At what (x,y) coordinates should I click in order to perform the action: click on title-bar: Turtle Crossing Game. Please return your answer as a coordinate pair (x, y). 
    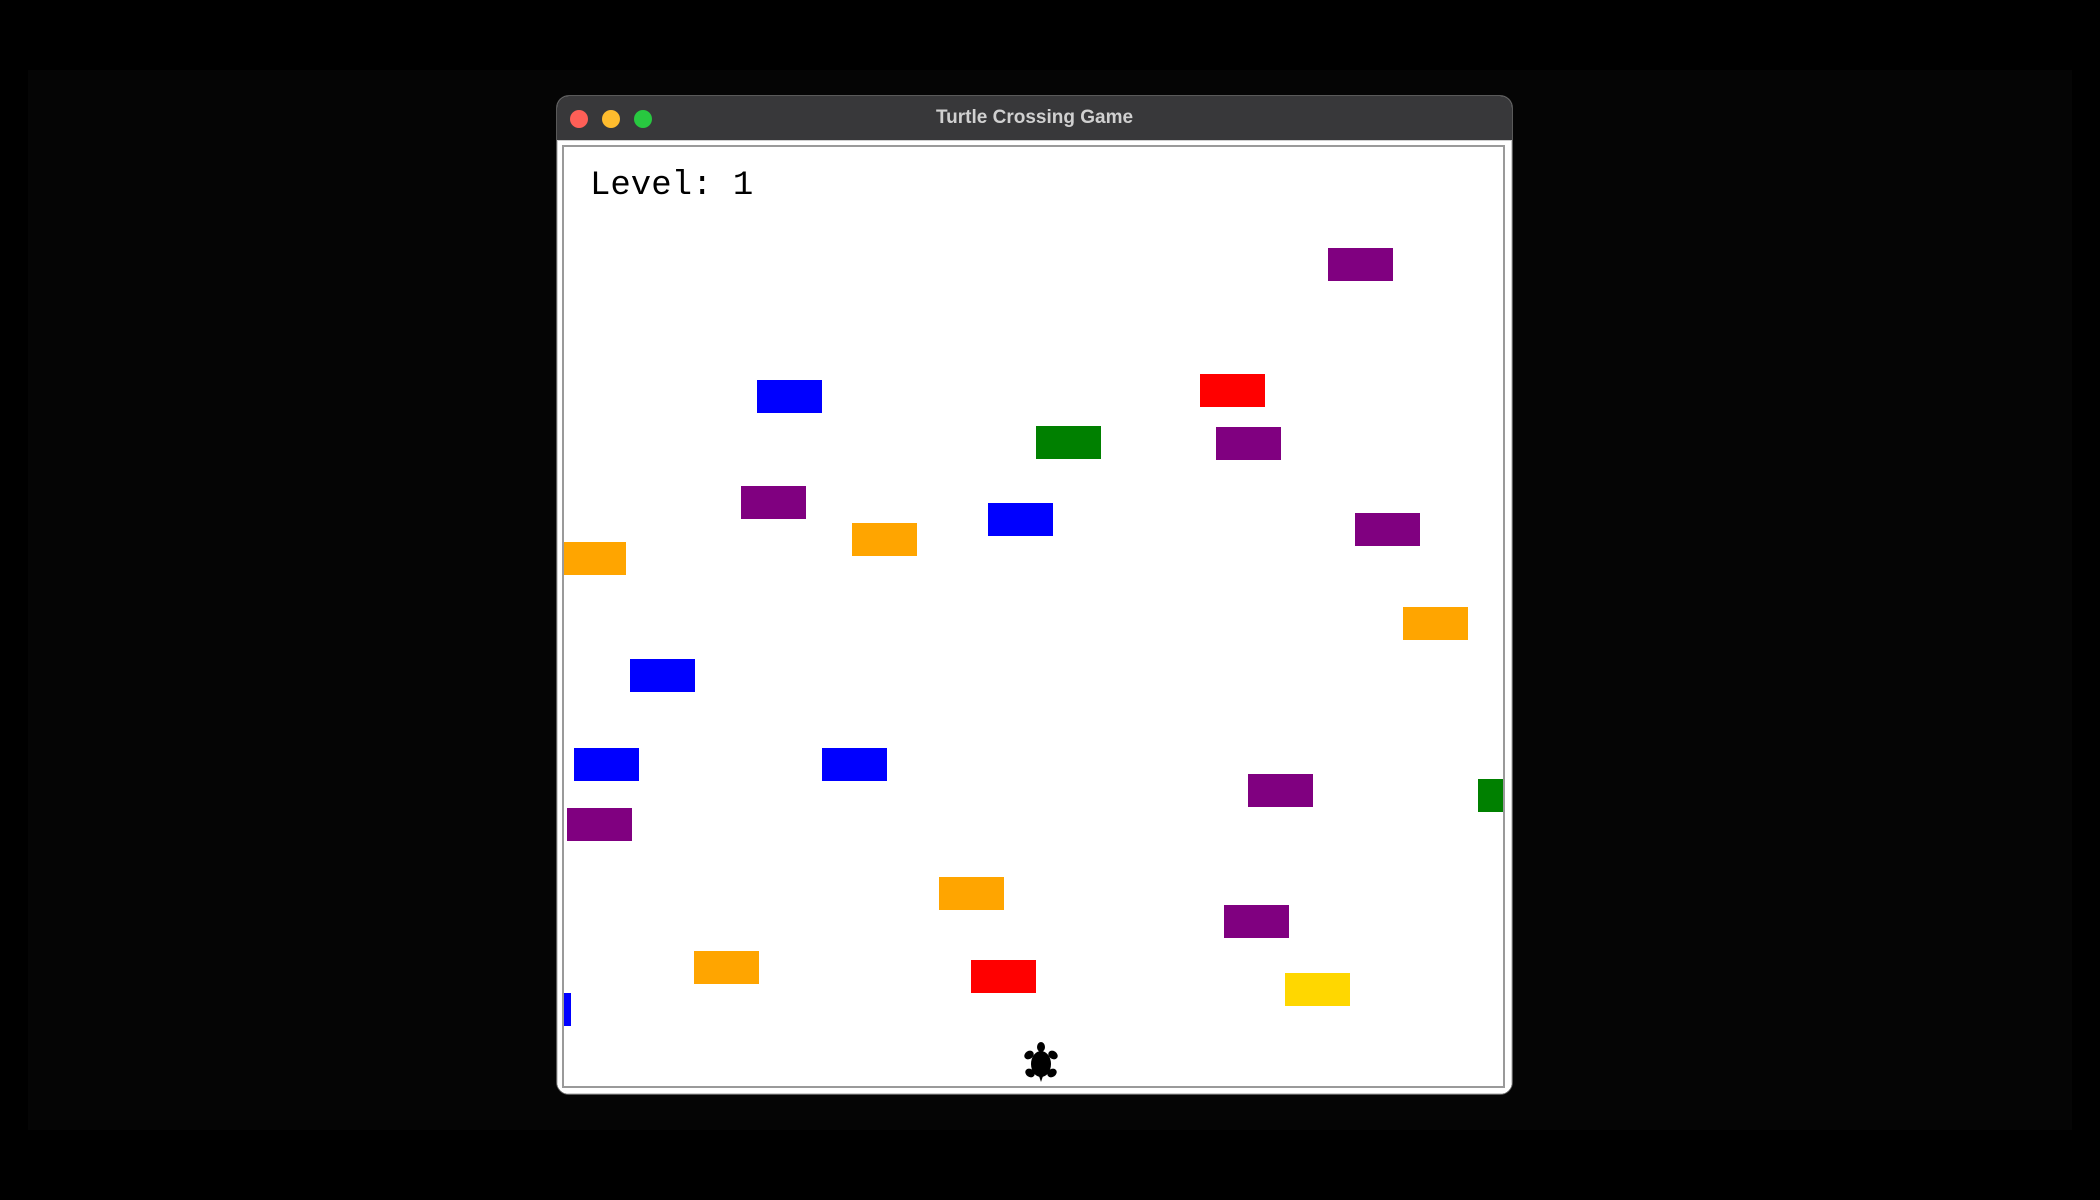
    Looking at the image, I should click on (1034, 118).